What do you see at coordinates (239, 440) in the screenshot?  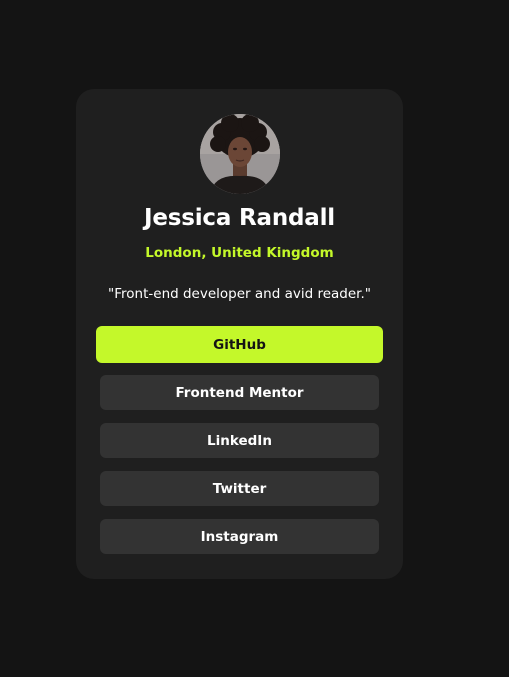 I see `link-linkedin-button: LinkedIn` at bounding box center [239, 440].